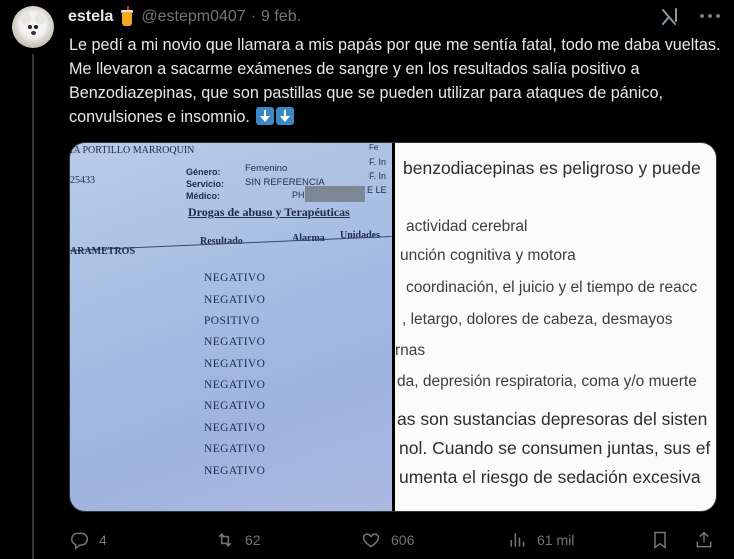 The image size is (734, 559). Describe the element at coordinates (103, 540) in the screenshot. I see `reply-count: 4` at that location.